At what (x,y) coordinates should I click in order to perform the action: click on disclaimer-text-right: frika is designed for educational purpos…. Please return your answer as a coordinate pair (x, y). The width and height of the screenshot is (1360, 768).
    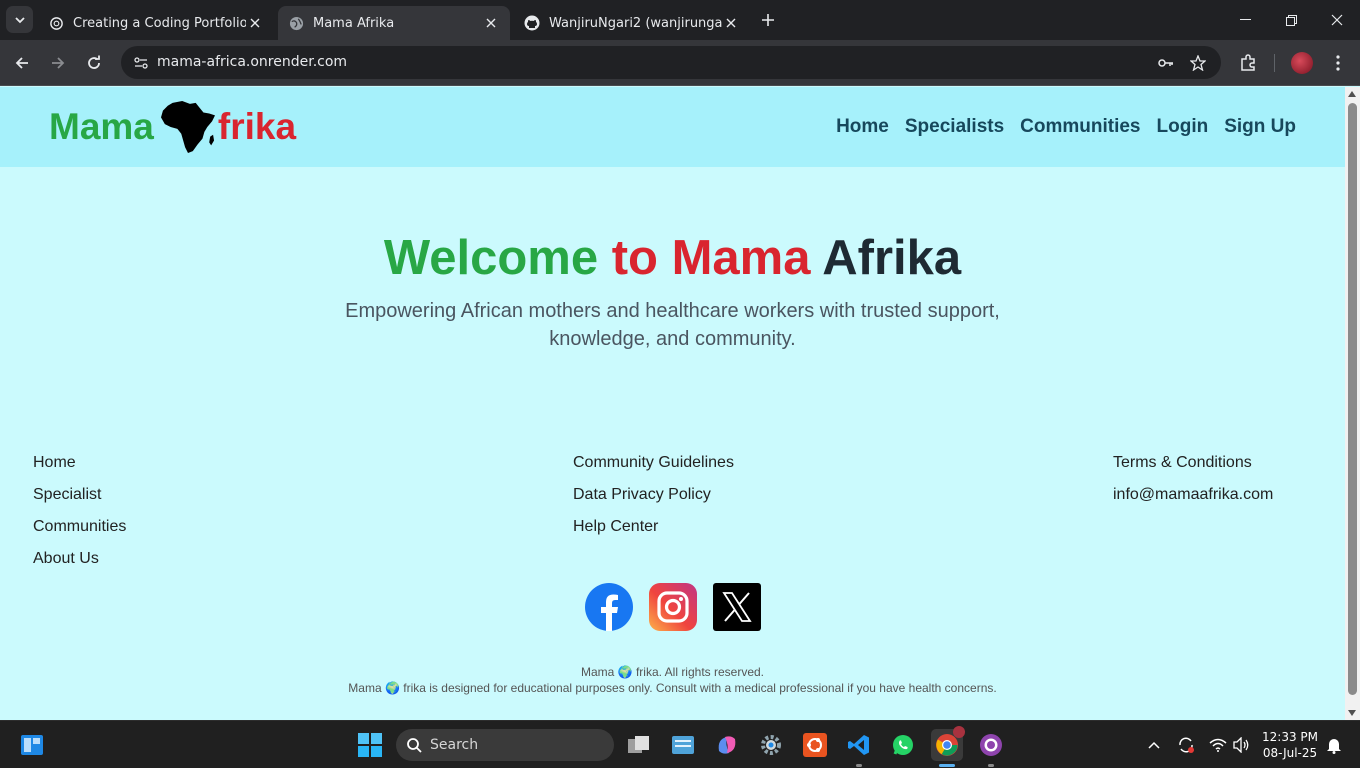
    Looking at the image, I should click on (700, 688).